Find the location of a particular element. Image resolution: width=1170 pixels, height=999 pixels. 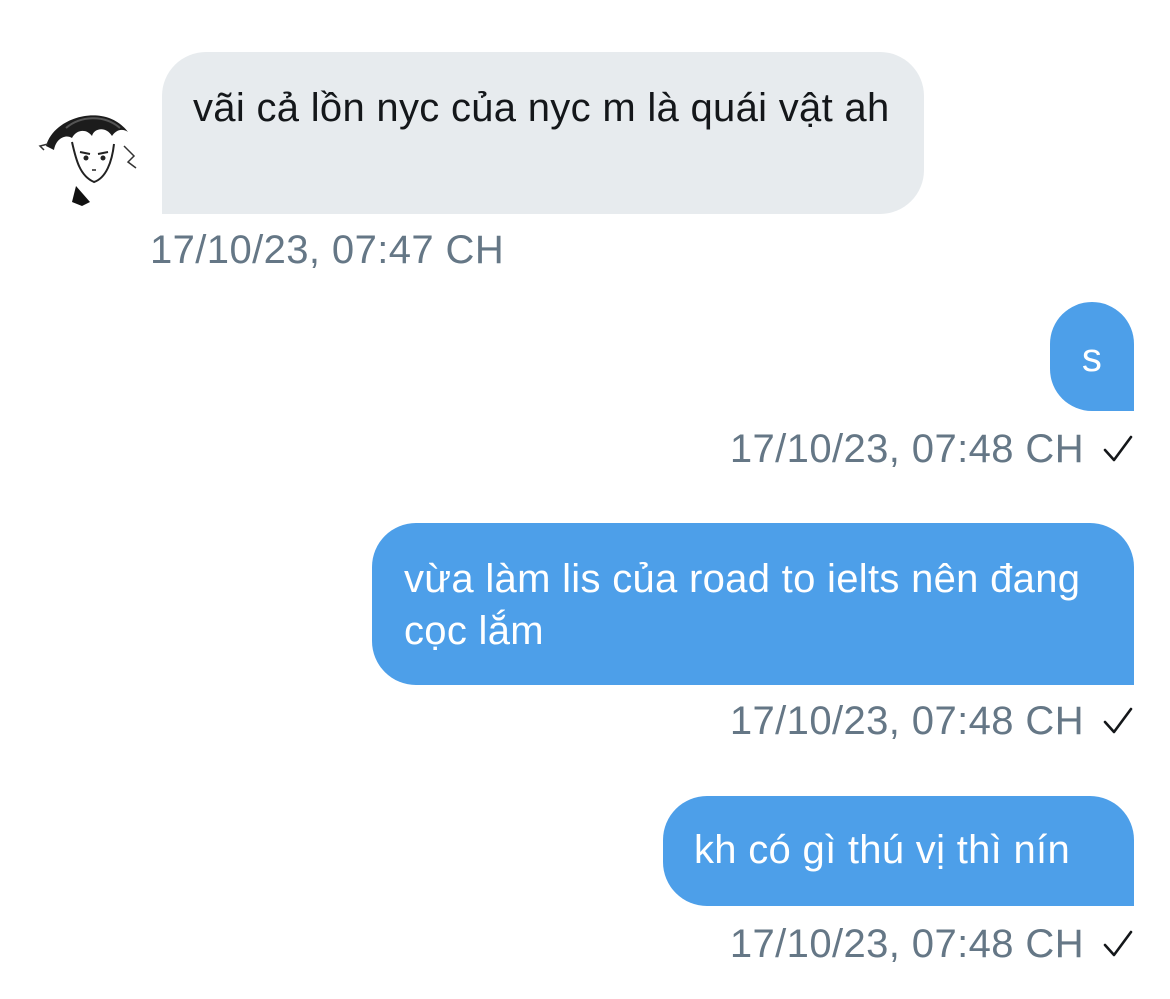

message-bubble-incoming: vãi cả lồn nyc của nyc m là quái vật ah is located at coordinates (543, 133).